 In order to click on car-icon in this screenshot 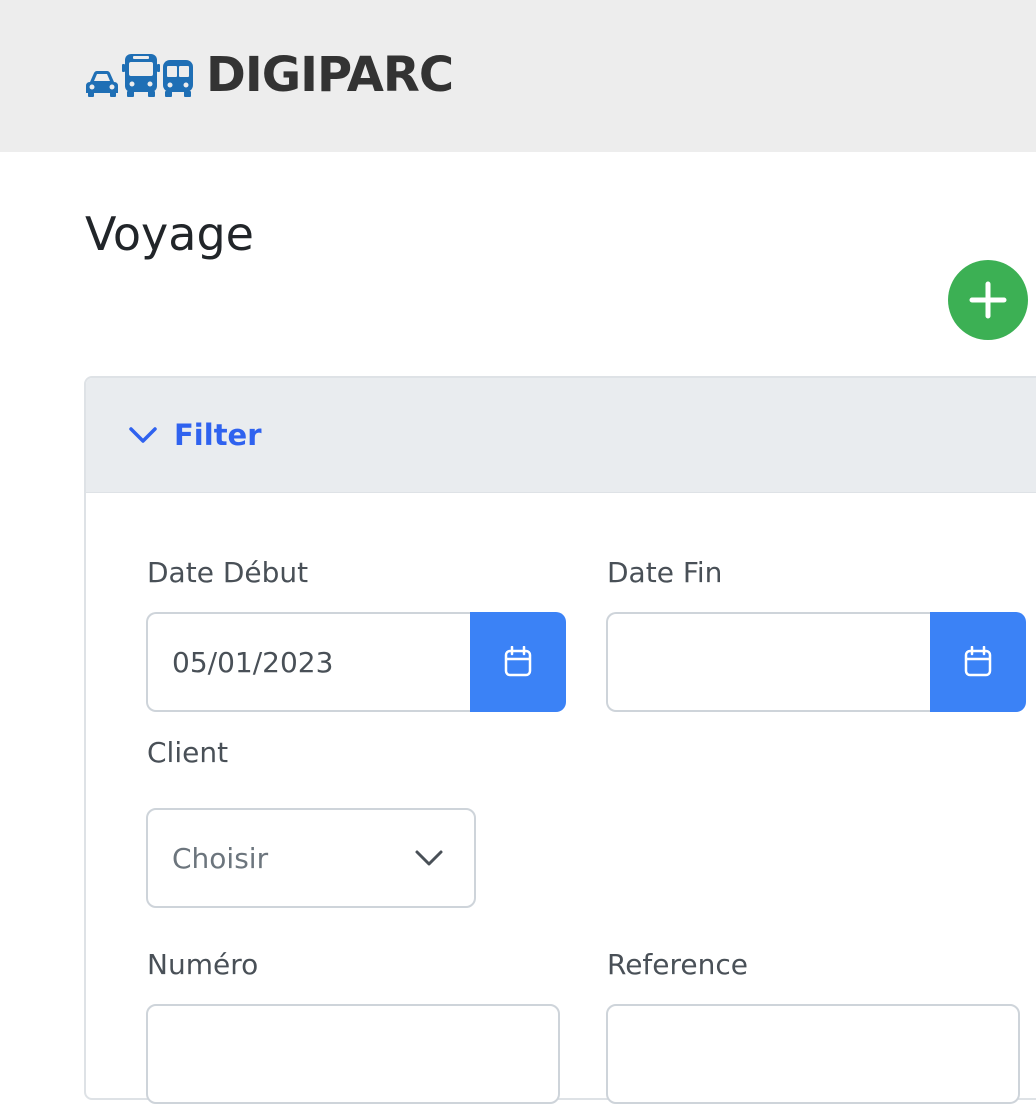, I will do `click(102, 84)`.